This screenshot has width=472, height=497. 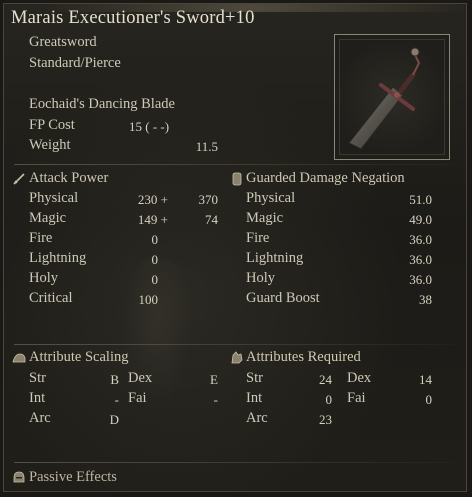 What do you see at coordinates (19, 358) in the screenshot?
I see `scaling-arm-icon` at bounding box center [19, 358].